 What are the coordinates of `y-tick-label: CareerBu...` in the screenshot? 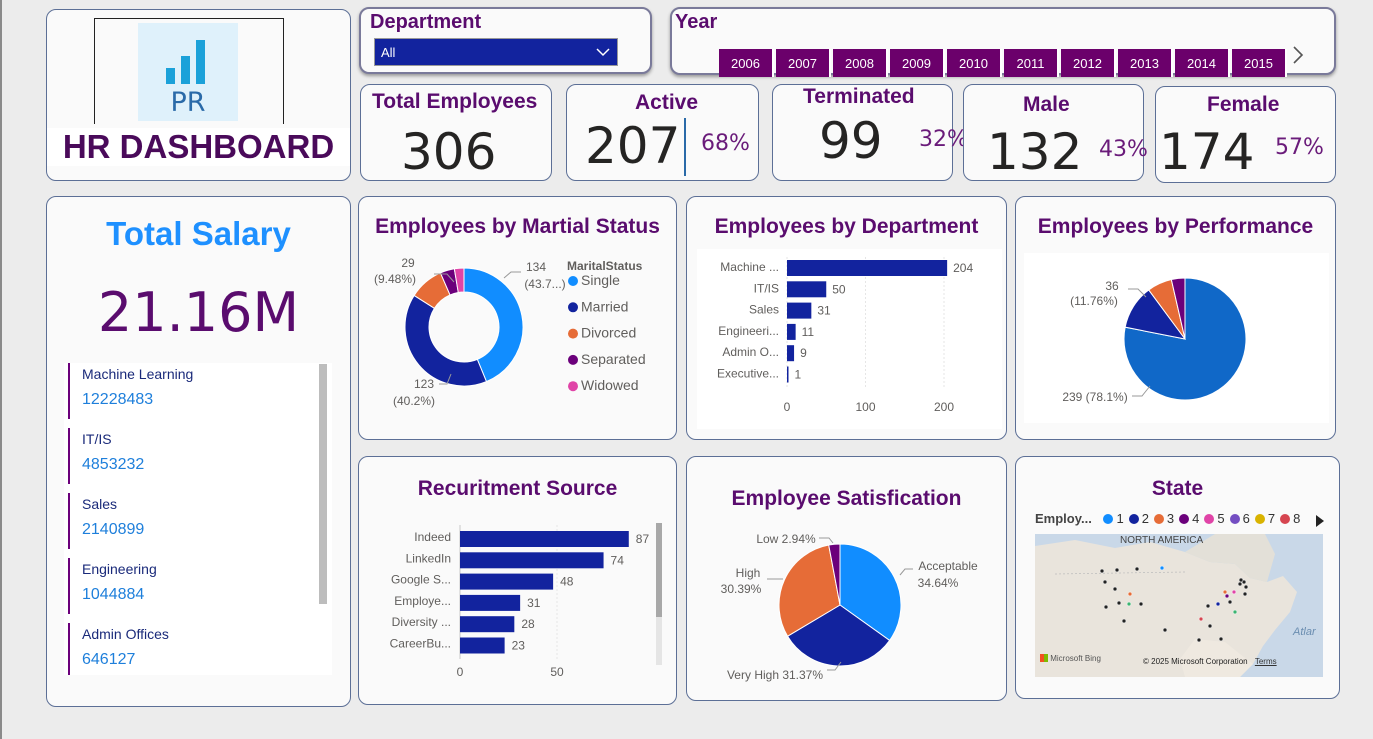 It's located at (420, 644).